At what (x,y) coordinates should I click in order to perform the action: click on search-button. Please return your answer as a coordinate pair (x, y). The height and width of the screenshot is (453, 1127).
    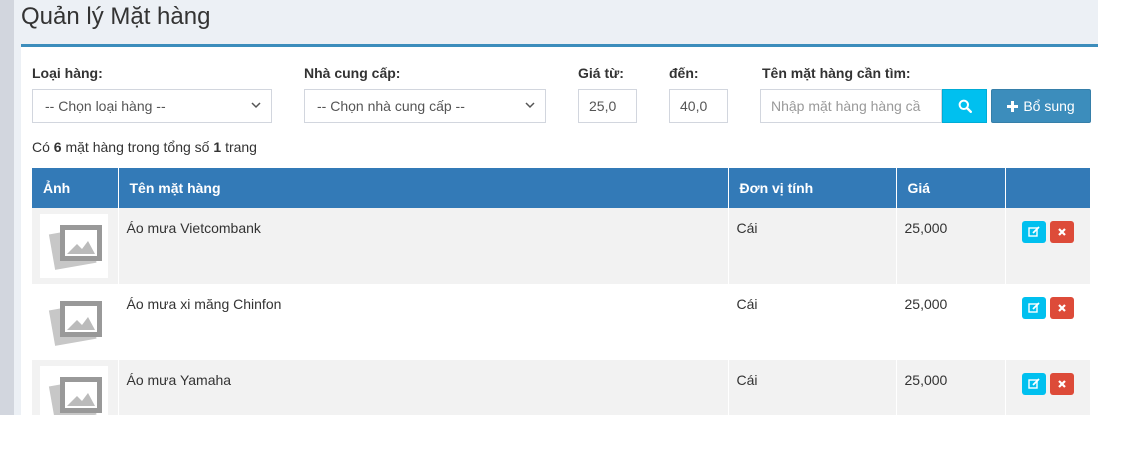
    Looking at the image, I should click on (964, 106).